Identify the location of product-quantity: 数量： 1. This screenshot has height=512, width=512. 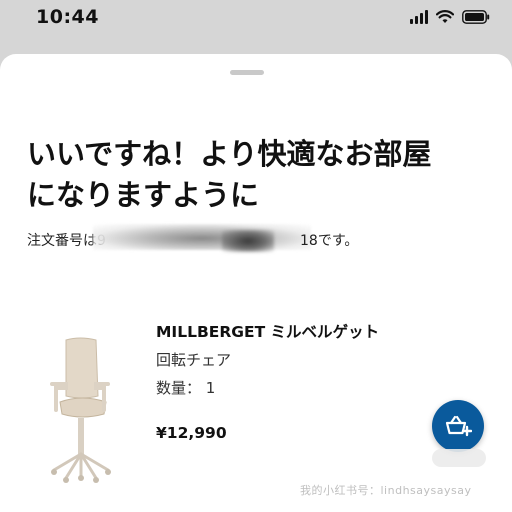
(186, 388).